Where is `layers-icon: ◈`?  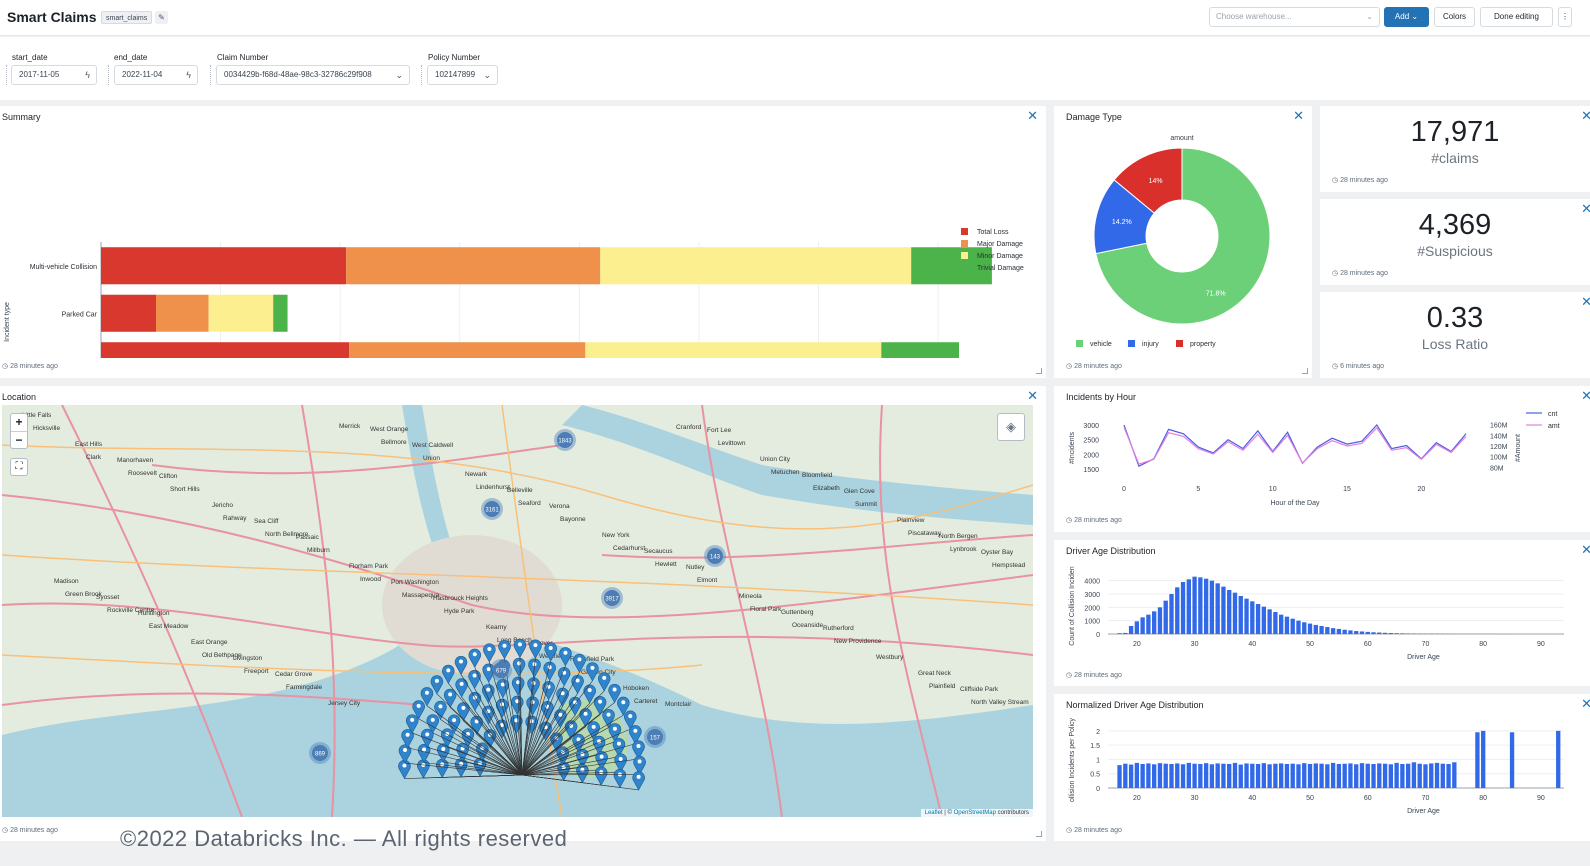
layers-icon: ◈ is located at coordinates (1011, 427).